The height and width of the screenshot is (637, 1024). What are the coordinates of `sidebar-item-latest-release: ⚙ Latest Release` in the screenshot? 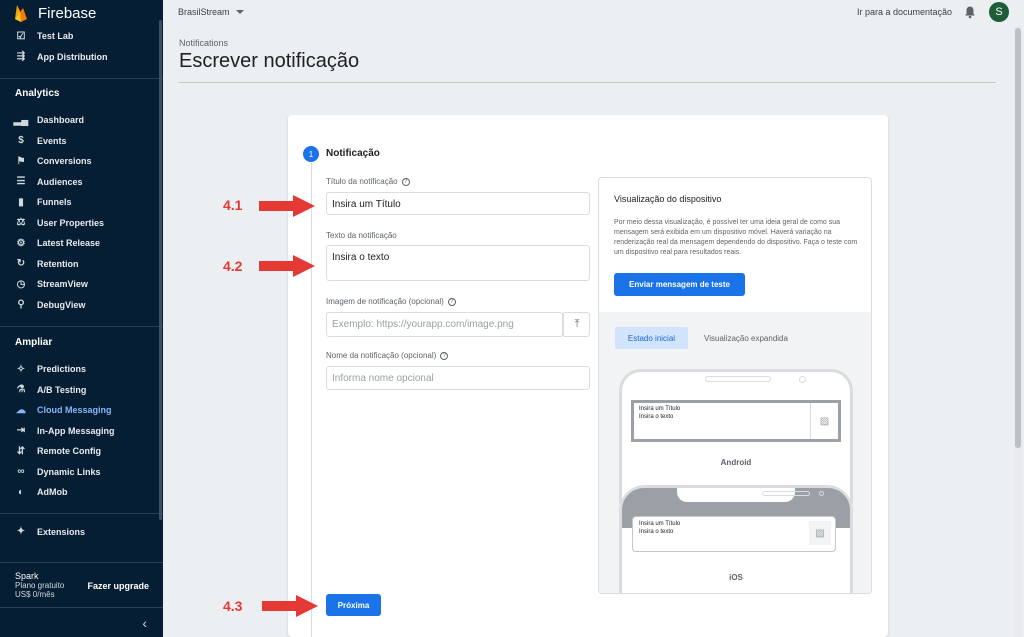 It's located at (81, 243).